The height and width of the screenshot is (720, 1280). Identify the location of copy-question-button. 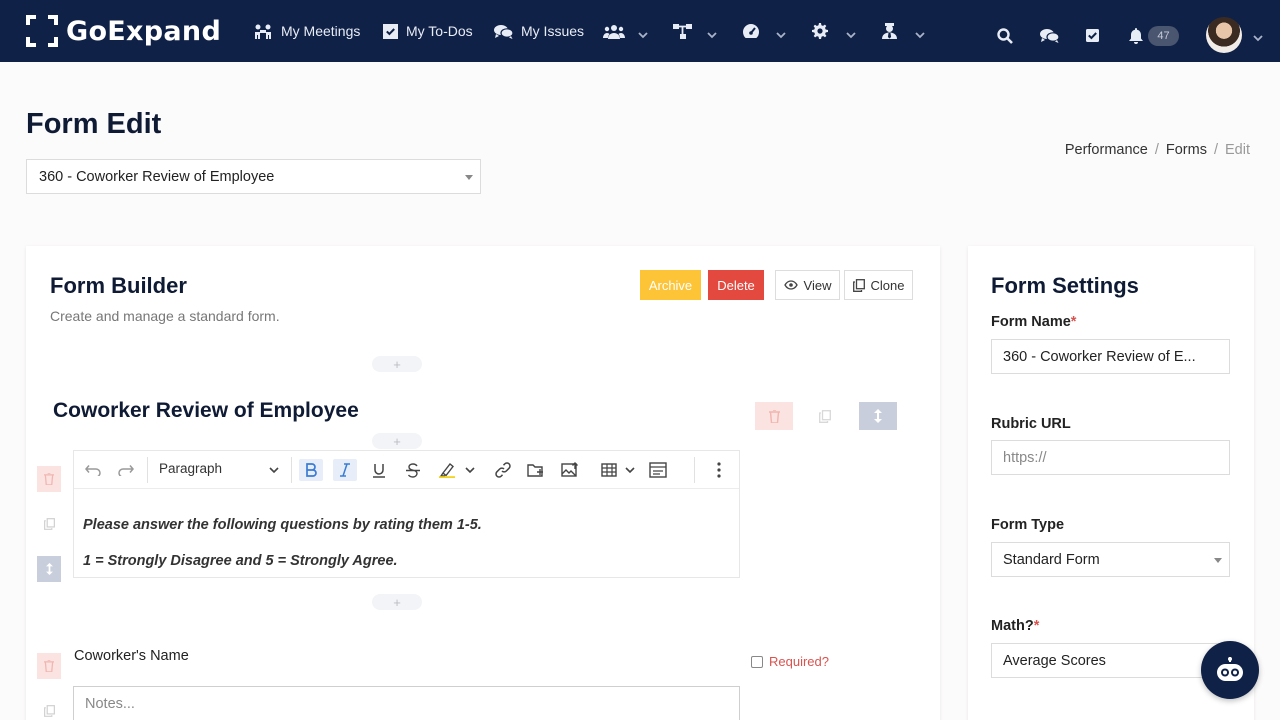
(49, 709).